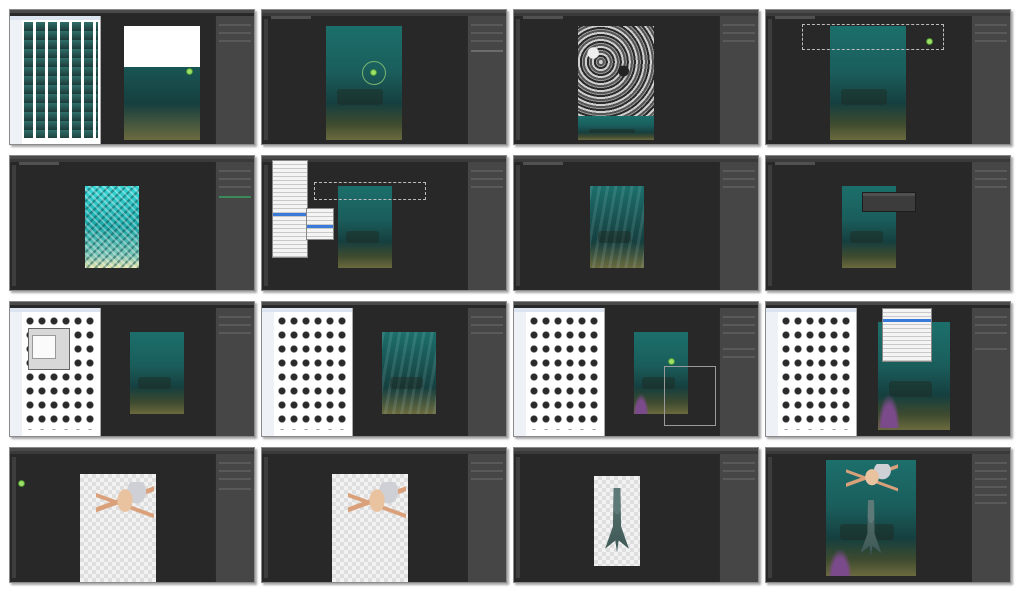  What do you see at coordinates (55, 18) in the screenshot?
I see `browser-toolbar` at bounding box center [55, 18].